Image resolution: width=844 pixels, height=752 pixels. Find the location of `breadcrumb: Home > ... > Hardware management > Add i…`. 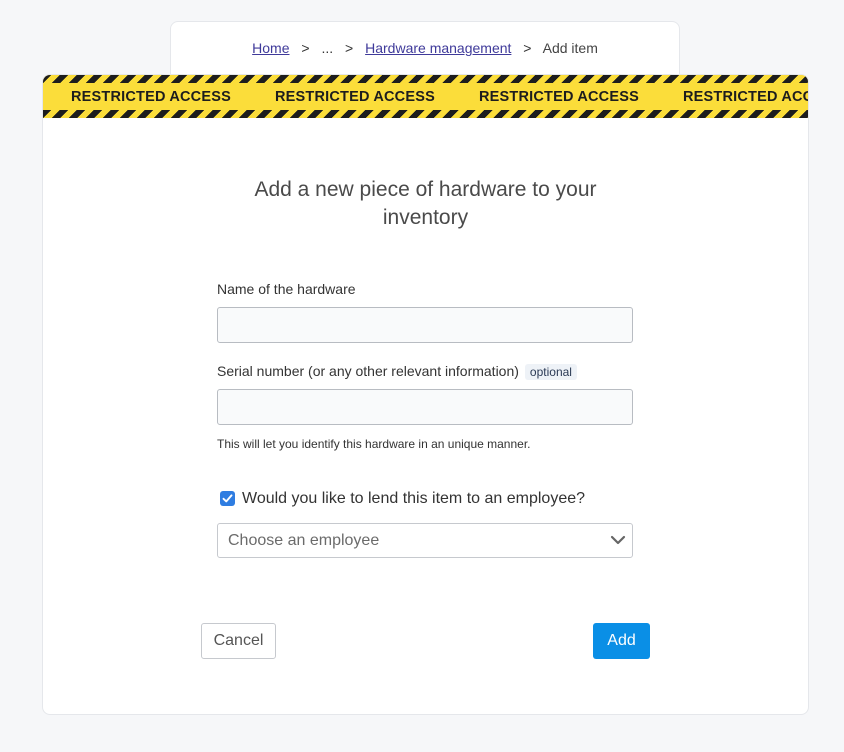

breadcrumb: Home > ... > Hardware management > Add i… is located at coordinates (425, 48).